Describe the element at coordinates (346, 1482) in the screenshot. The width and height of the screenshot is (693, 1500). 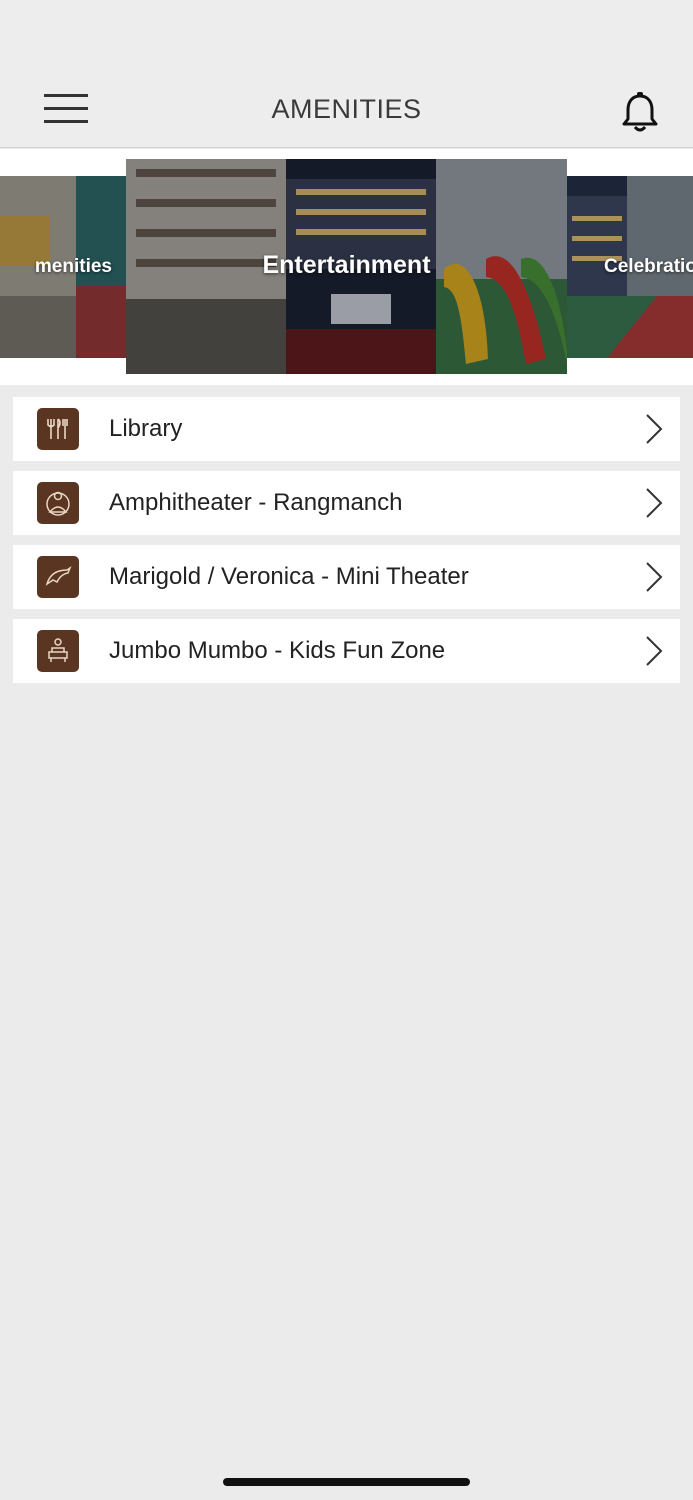
I see `home-indicator` at that location.